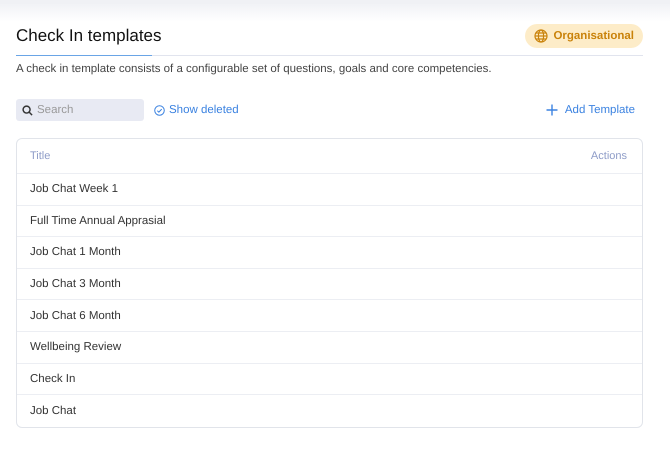 This screenshot has height=456, width=670. I want to click on table-row: Job Chat, so click(329, 411).